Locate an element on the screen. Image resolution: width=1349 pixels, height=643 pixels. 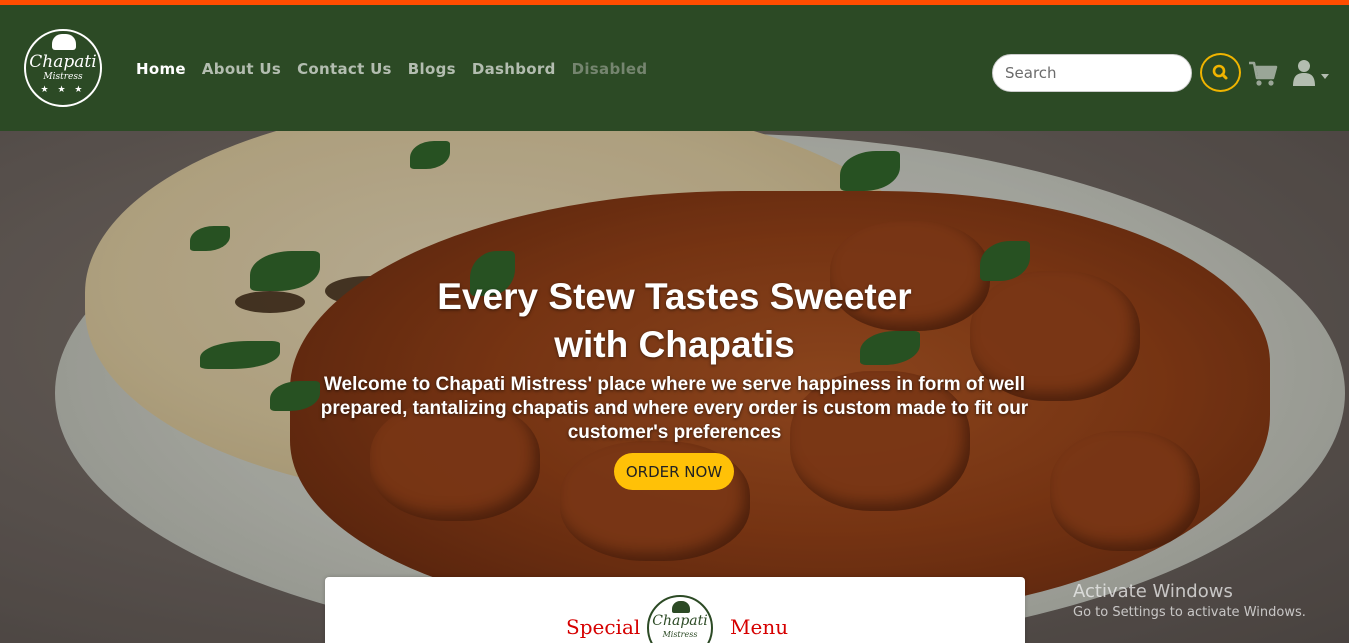
user-menu-icon is located at coordinates (1311, 73).